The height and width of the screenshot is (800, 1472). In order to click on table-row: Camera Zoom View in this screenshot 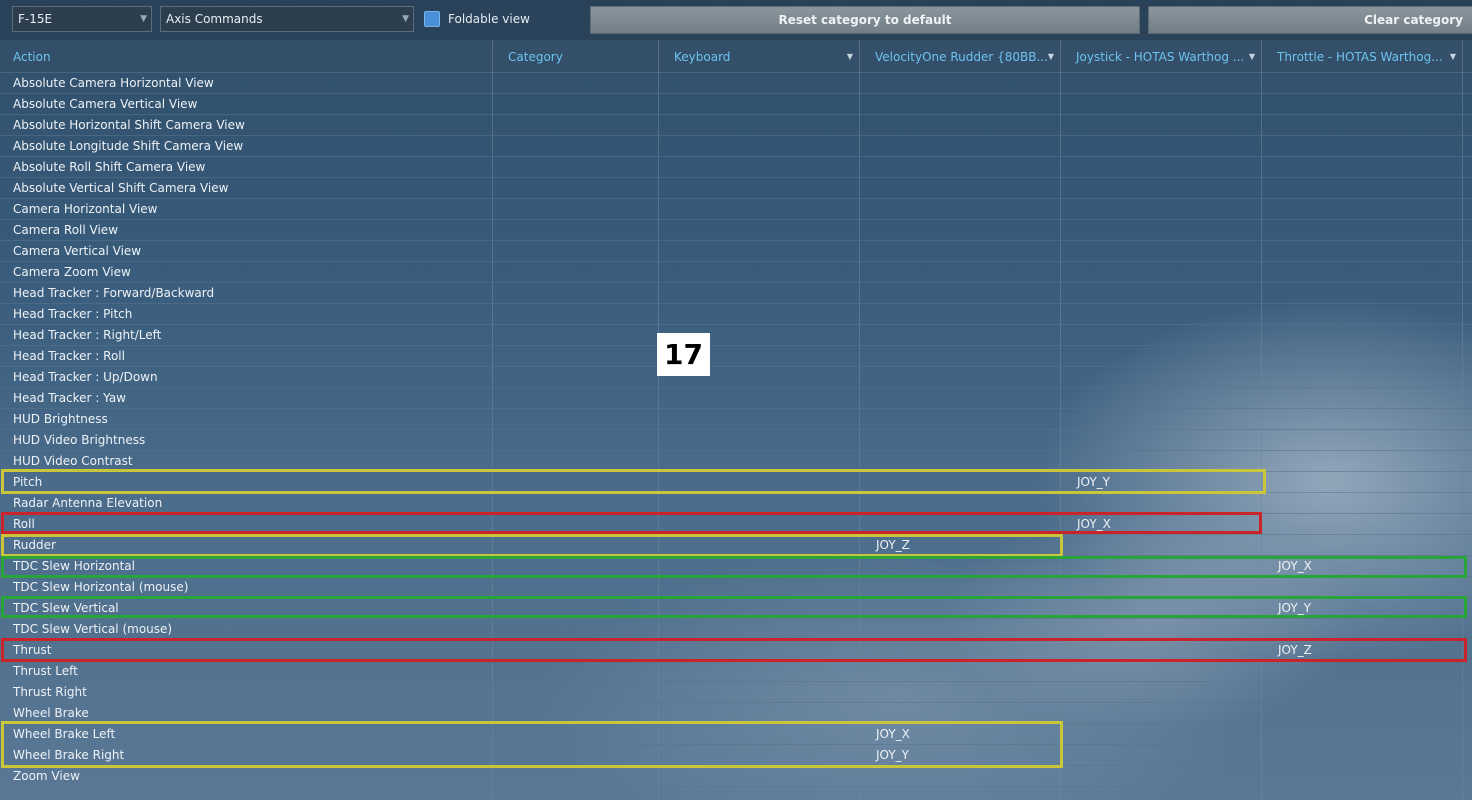, I will do `click(736, 272)`.